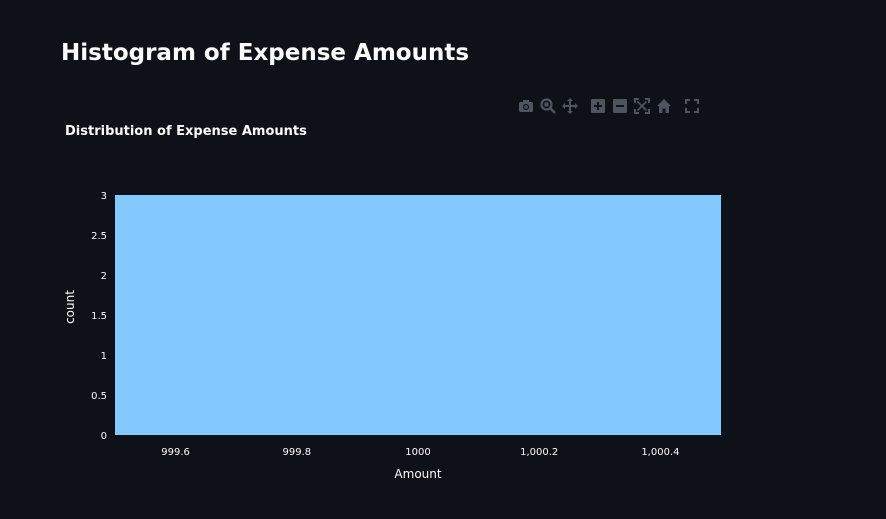 The image size is (886, 519). Describe the element at coordinates (539, 452) in the screenshot. I see `x-tick-label: 1,000.2` at that location.